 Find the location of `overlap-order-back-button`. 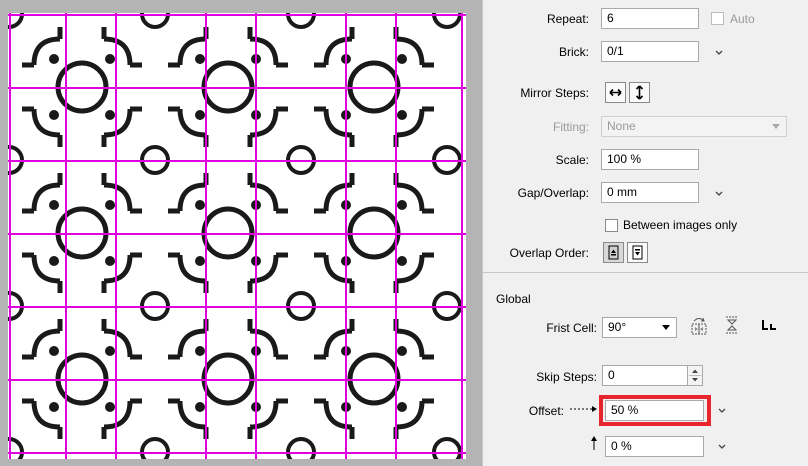

overlap-order-back-button is located at coordinates (637, 252).